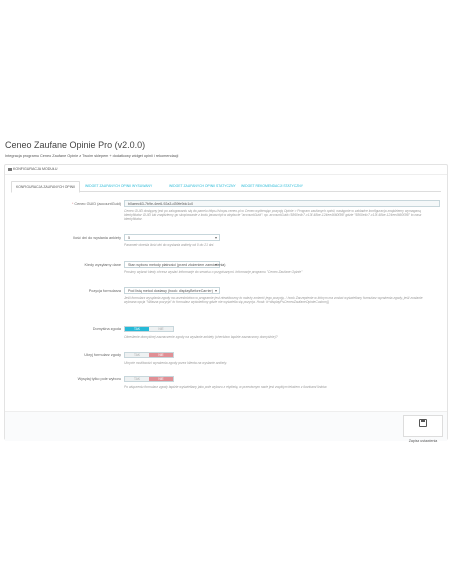  What do you see at coordinates (99, 379) in the screenshot?
I see `only-products-label: Wysyłaj tylko pole wyboru` at bounding box center [99, 379].